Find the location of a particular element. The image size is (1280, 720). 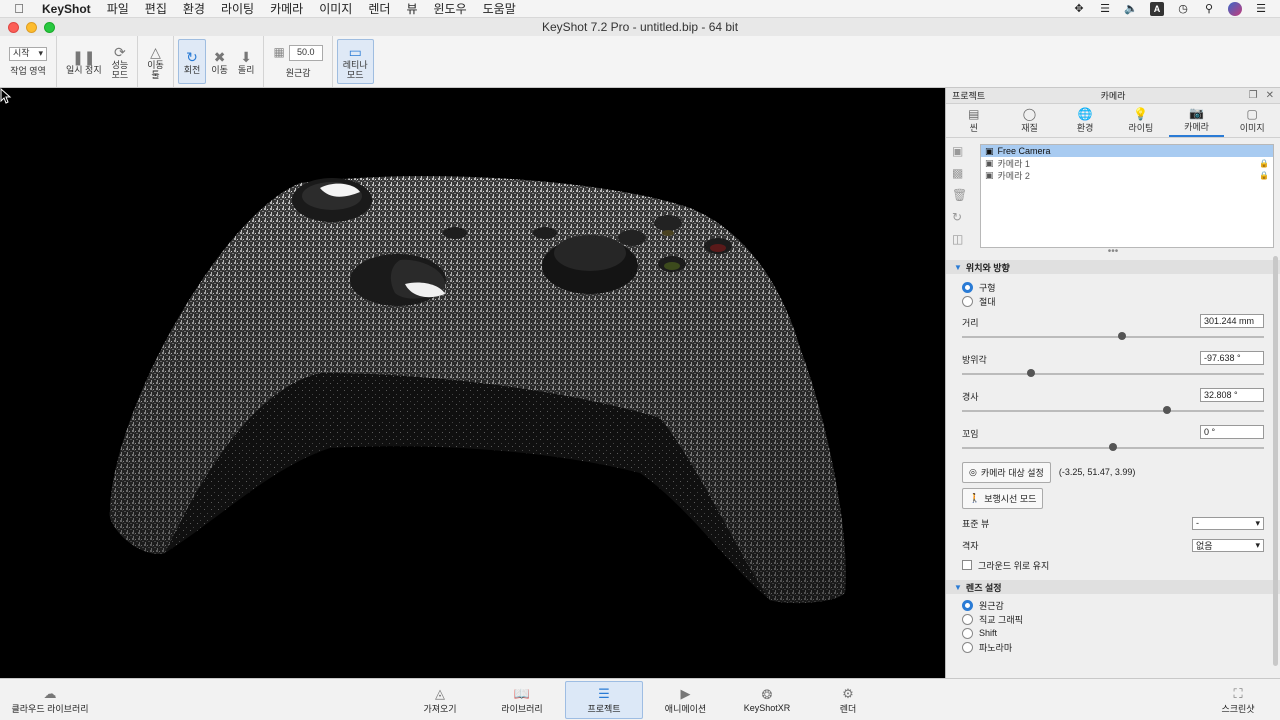

lens-perspective: 원근감 is located at coordinates (1113, 605).